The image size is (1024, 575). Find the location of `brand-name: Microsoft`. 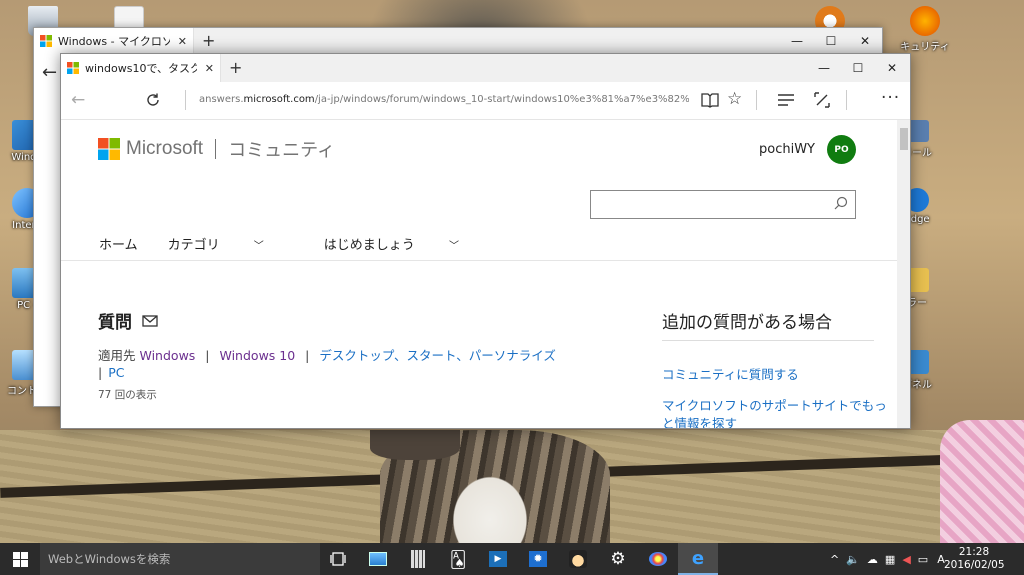

brand-name: Microsoft is located at coordinates (165, 148).